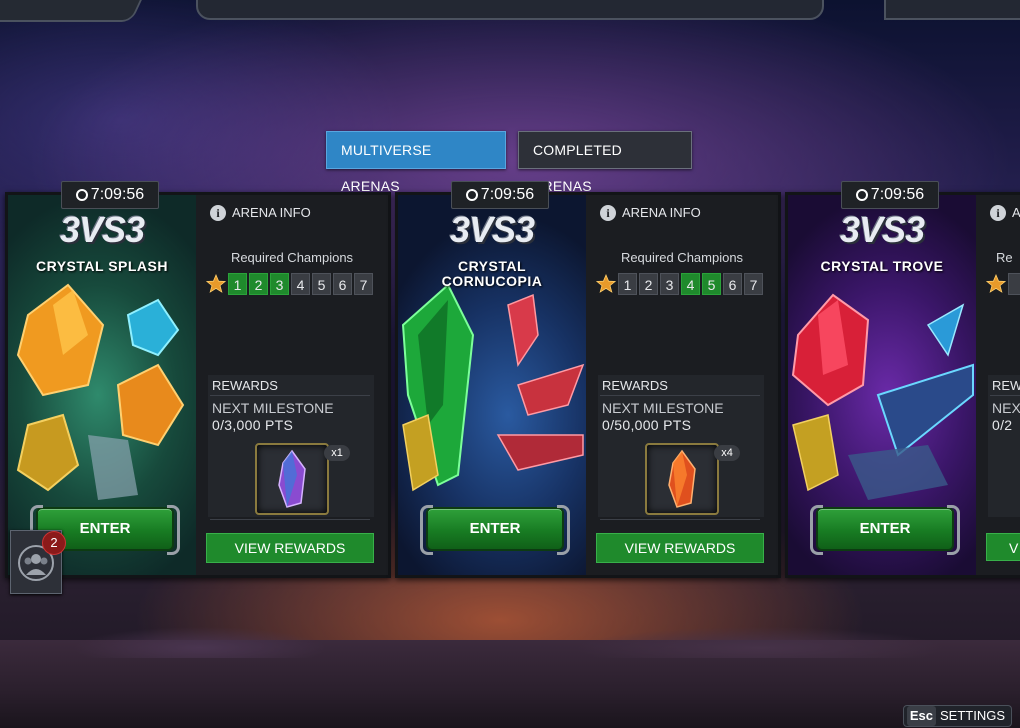 This screenshot has width=1020, height=728. Describe the element at coordinates (1006, 408) in the screenshot. I see `next-milestone-label: NEX` at that location.